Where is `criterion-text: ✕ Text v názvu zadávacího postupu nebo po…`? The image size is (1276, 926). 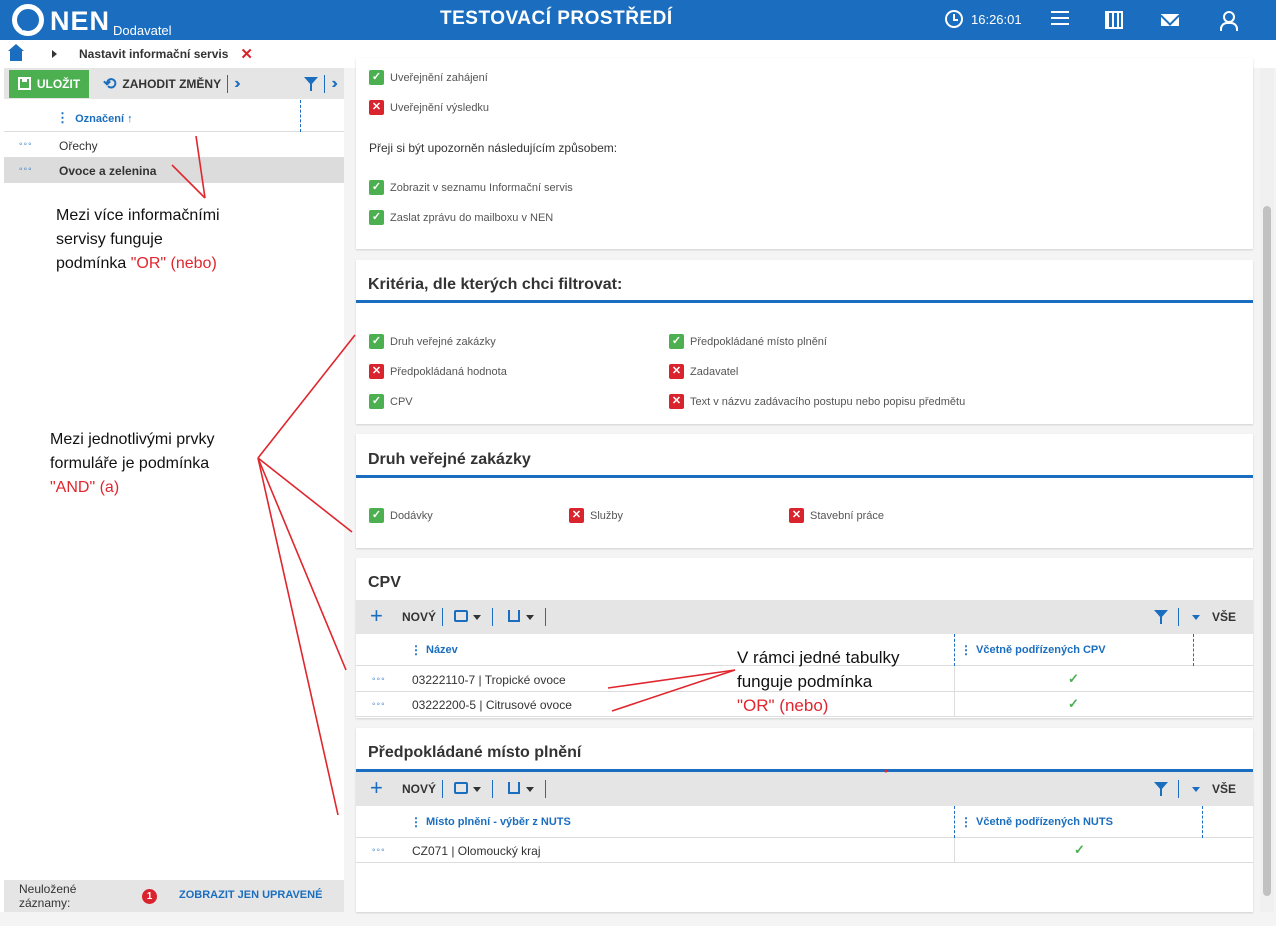 criterion-text: ✕ Text v názvu zadávacího postupu nebo po… is located at coordinates (817, 401).